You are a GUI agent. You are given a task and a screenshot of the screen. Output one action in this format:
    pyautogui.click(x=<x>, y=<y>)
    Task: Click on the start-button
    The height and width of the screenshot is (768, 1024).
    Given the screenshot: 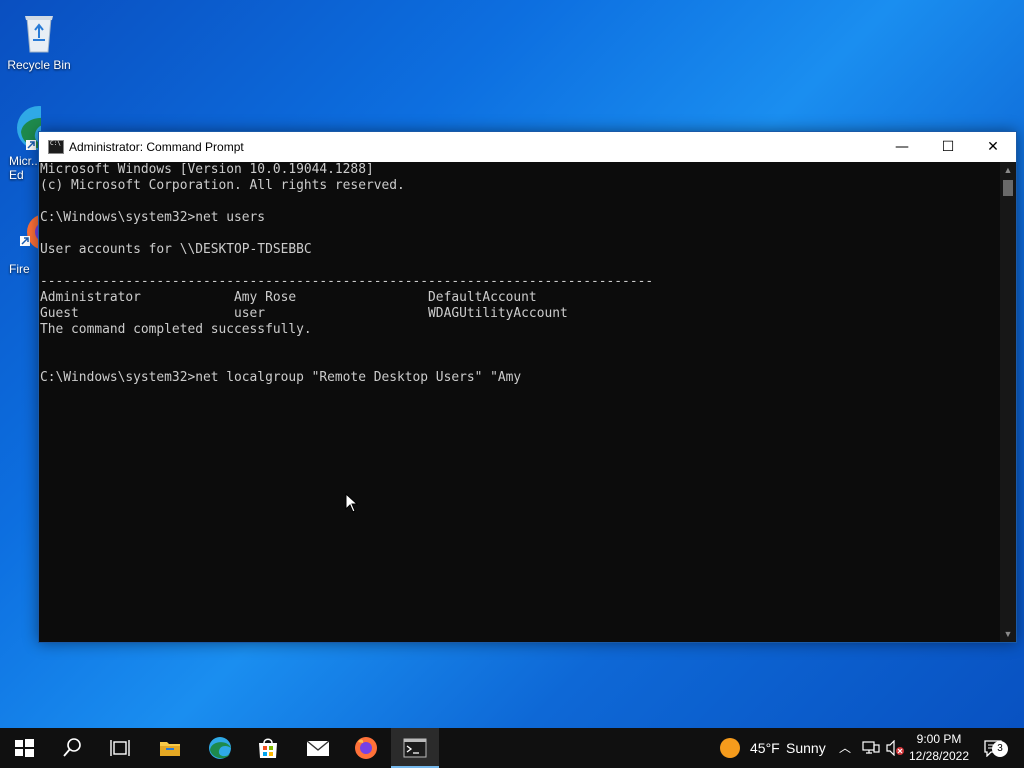 What is the action you would take?
    pyautogui.click(x=24, y=748)
    